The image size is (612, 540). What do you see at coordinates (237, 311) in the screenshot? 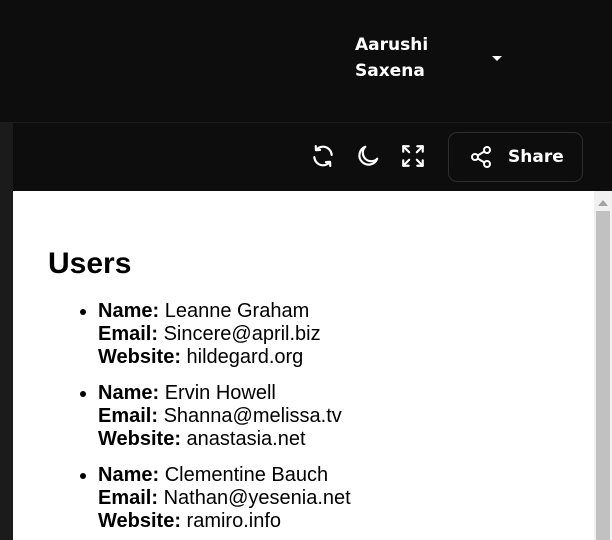
I see `user-name-value: Leanne Graham` at bounding box center [237, 311].